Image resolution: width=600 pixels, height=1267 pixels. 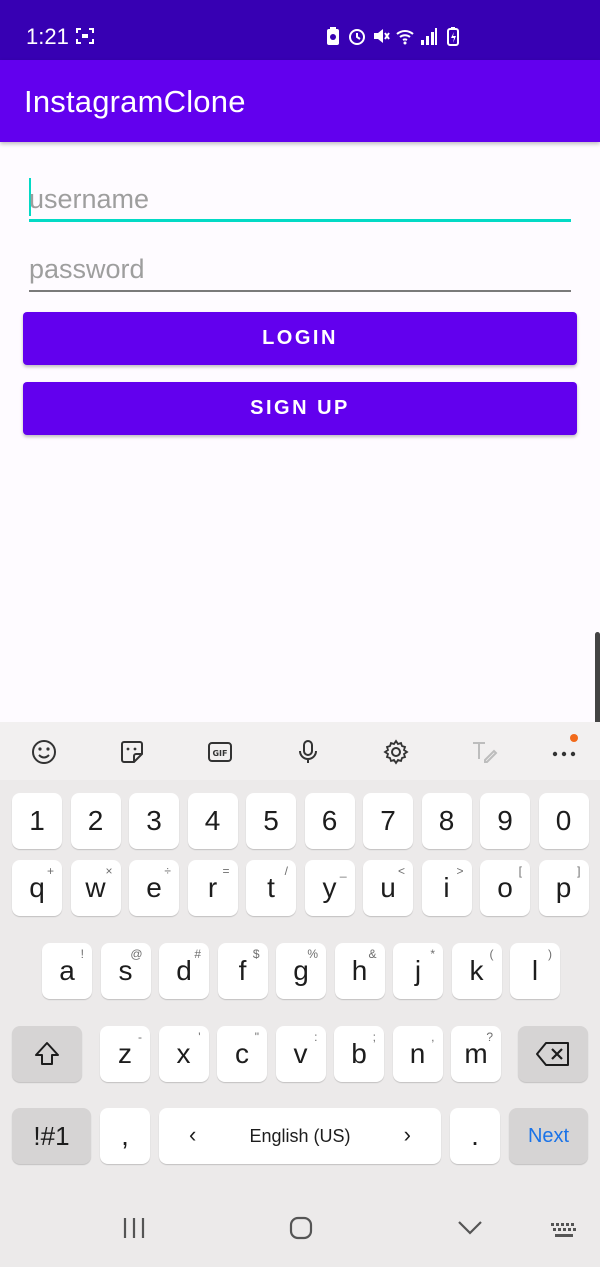 I want to click on backspace-icon, so click(x=552, y=1054).